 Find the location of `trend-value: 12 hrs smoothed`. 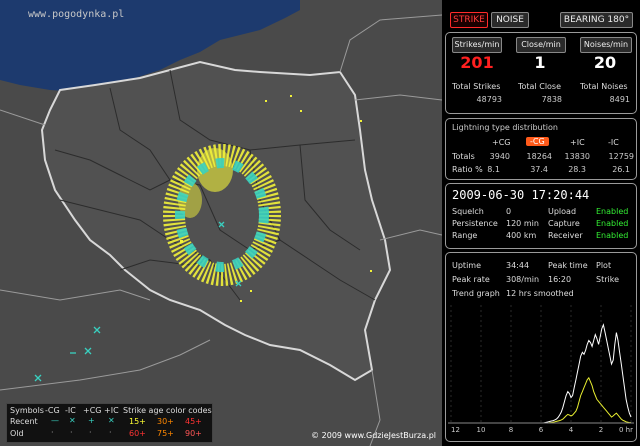

trend-value: 12 hrs smoothed is located at coordinates (540, 293).